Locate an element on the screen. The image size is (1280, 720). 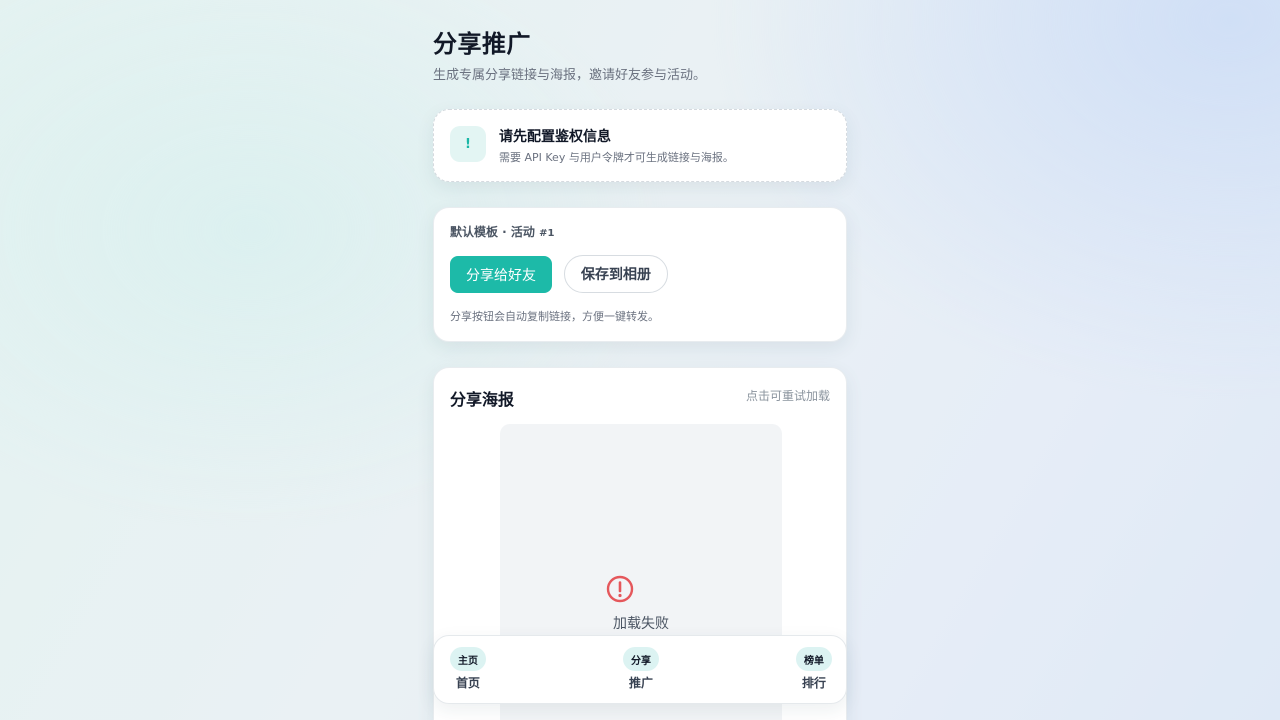
nav-label-rank: 排行 is located at coordinates (813, 683).